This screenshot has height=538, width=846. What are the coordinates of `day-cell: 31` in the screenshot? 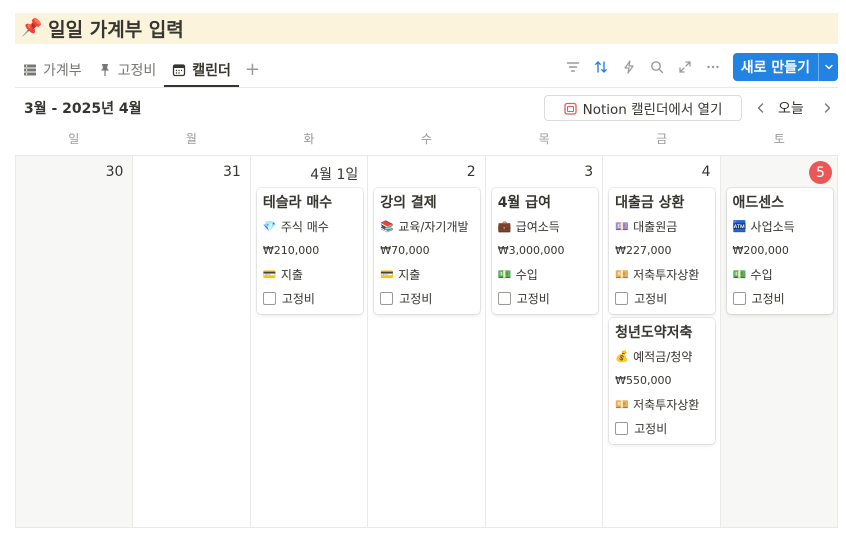 It's located at (192, 341).